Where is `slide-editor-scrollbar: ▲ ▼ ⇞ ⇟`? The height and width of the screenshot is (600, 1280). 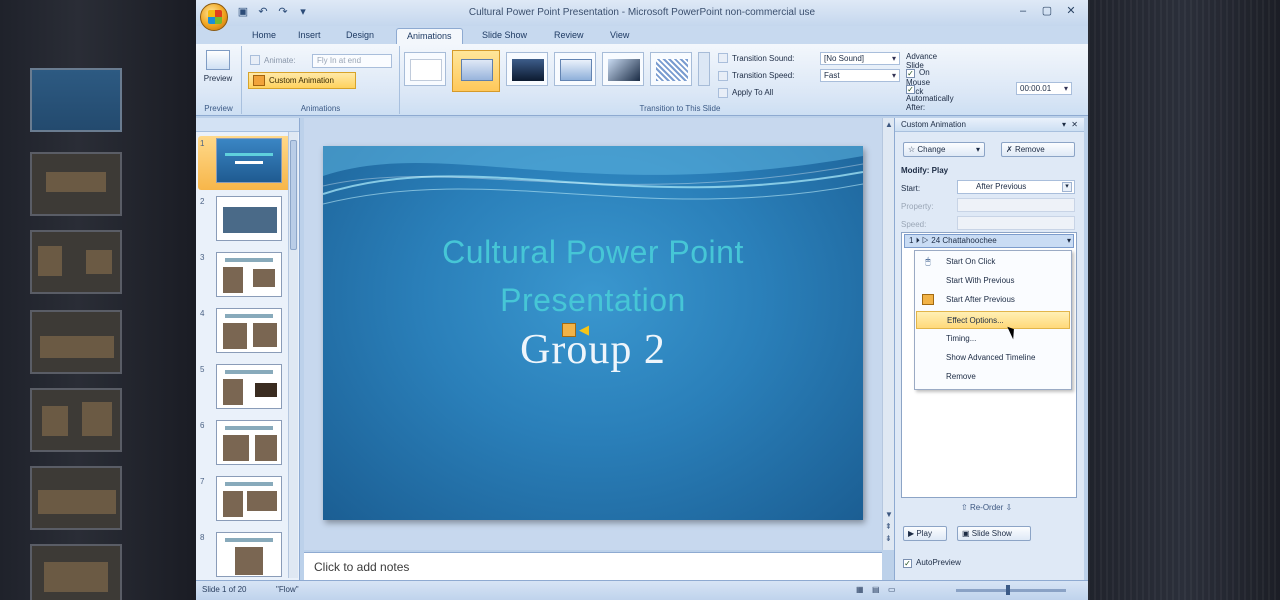 slide-editor-scrollbar: ▲ ▼ ⇞ ⇟ is located at coordinates (888, 334).